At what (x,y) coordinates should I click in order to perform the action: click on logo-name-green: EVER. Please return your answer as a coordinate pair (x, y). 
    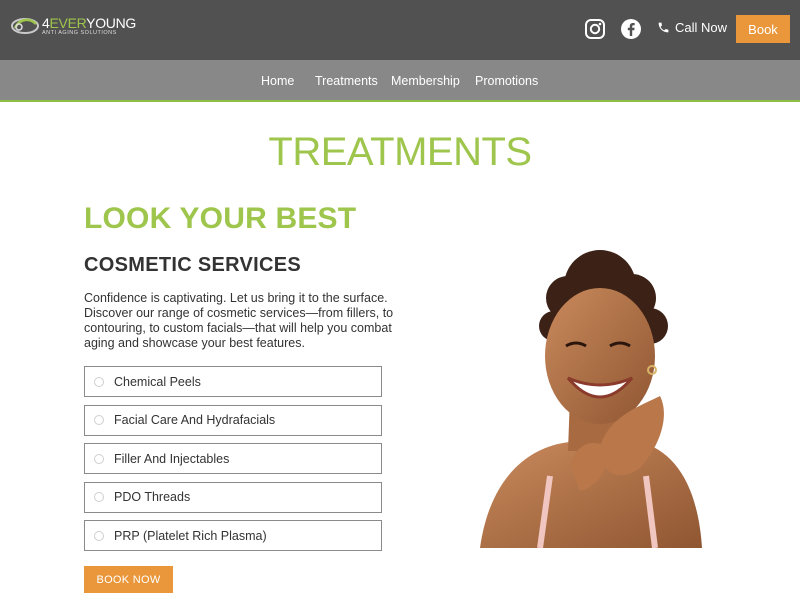
    Looking at the image, I should click on (68, 22).